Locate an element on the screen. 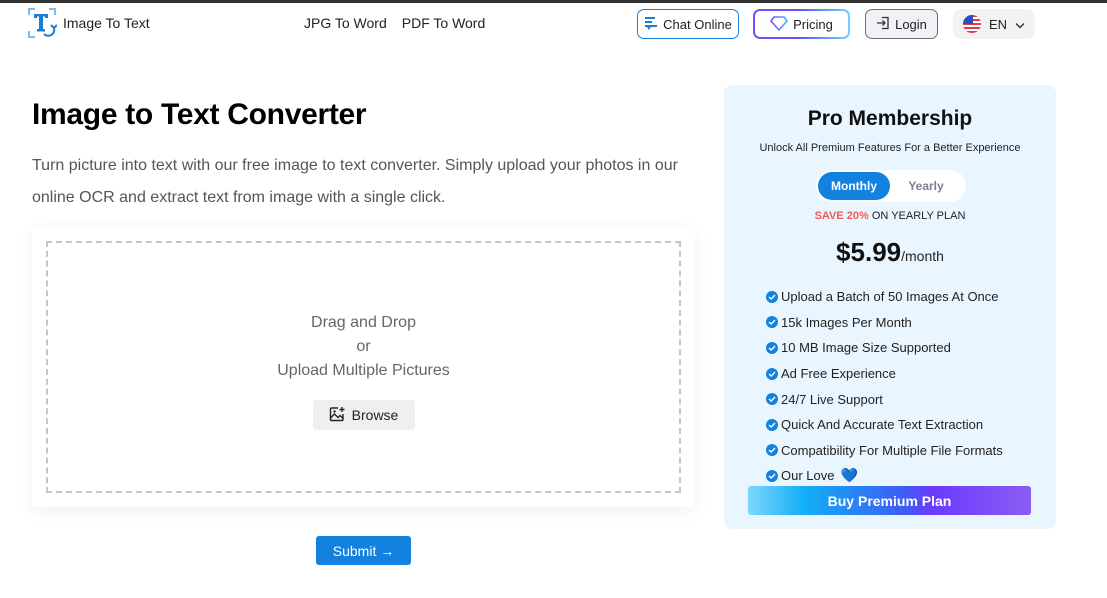 The width and height of the screenshot is (1107, 598). feature-text: 15k Images Per Month is located at coordinates (846, 322).